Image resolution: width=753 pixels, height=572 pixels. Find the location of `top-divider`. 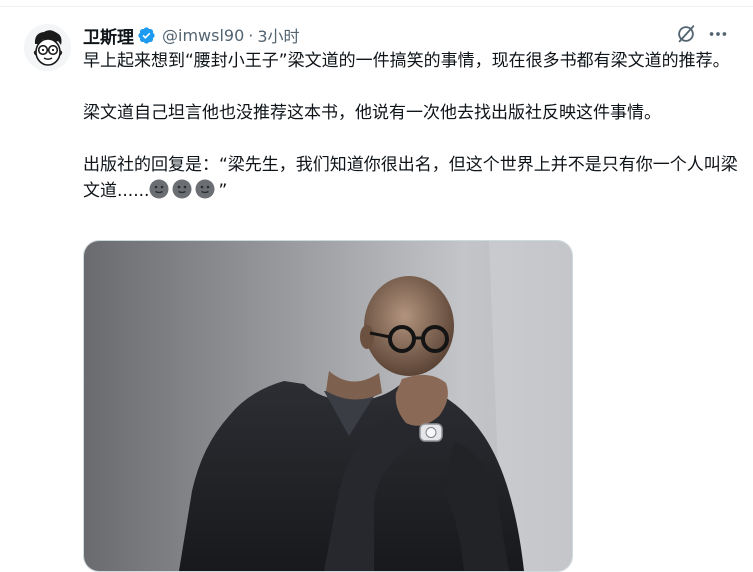

top-divider is located at coordinates (376, 6).